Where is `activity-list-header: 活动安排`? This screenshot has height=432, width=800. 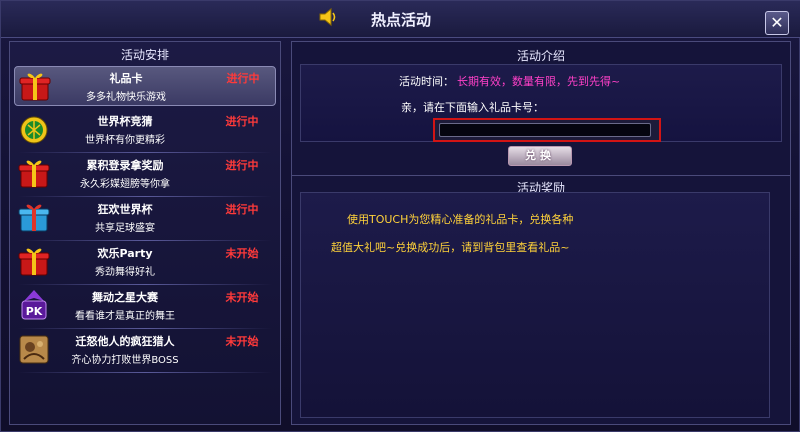 activity-list-header: 活动安排 is located at coordinates (144, 55).